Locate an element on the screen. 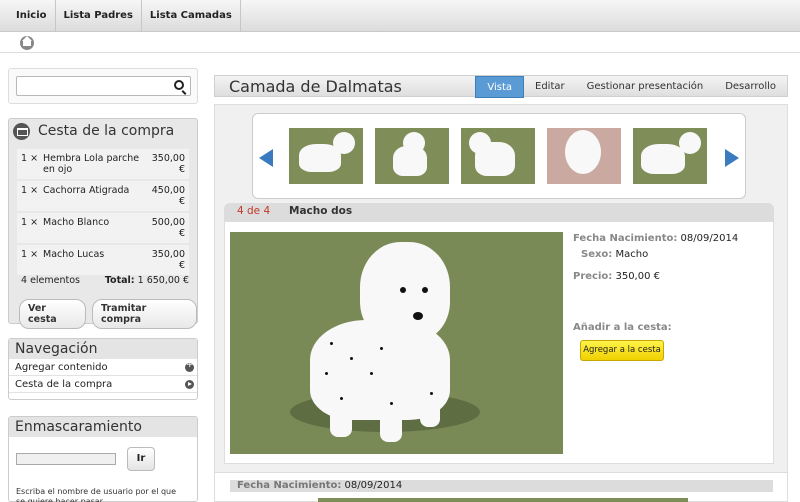  cart-item: 1 × Macho Lucas 350,00 € is located at coordinates (103, 260).